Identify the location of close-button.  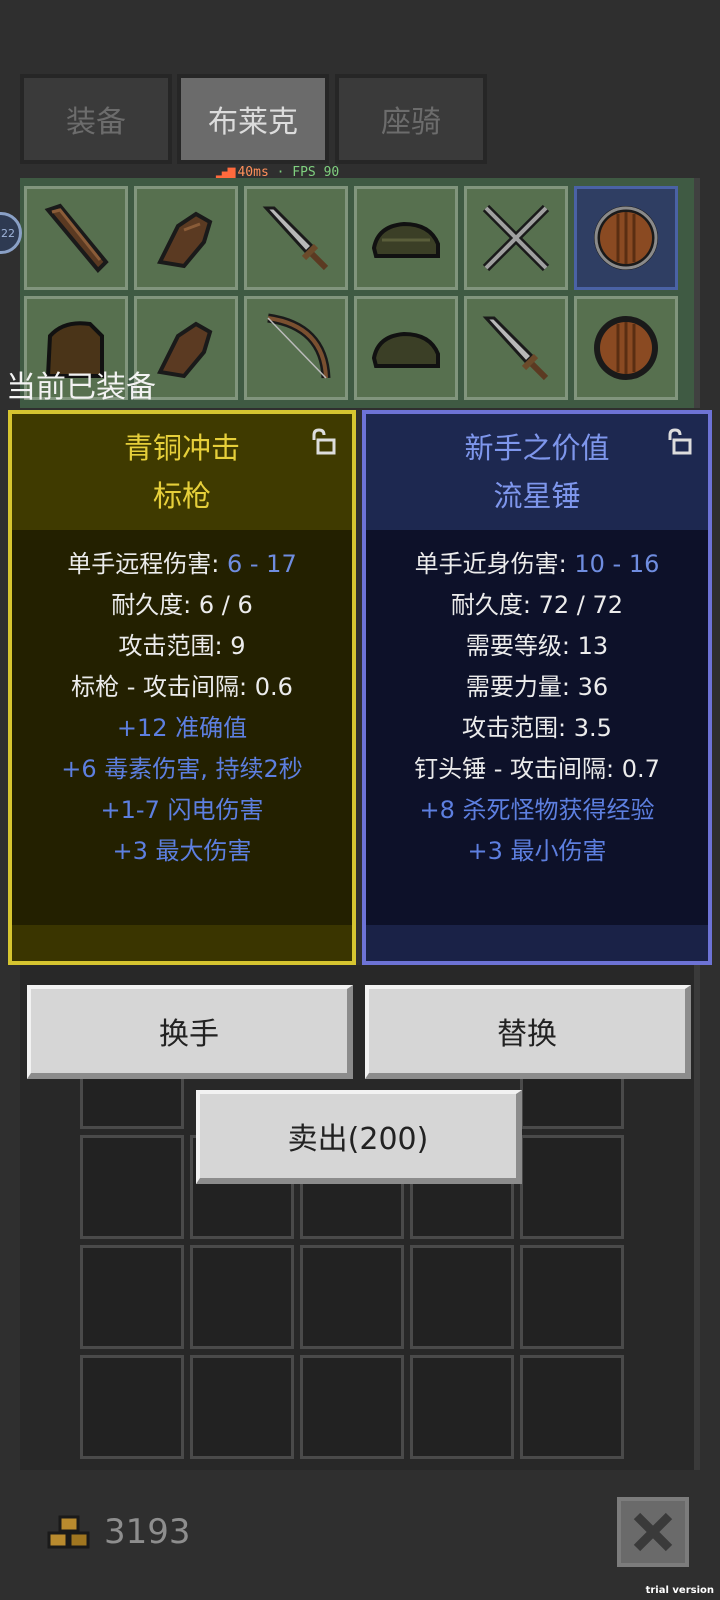
(653, 1532).